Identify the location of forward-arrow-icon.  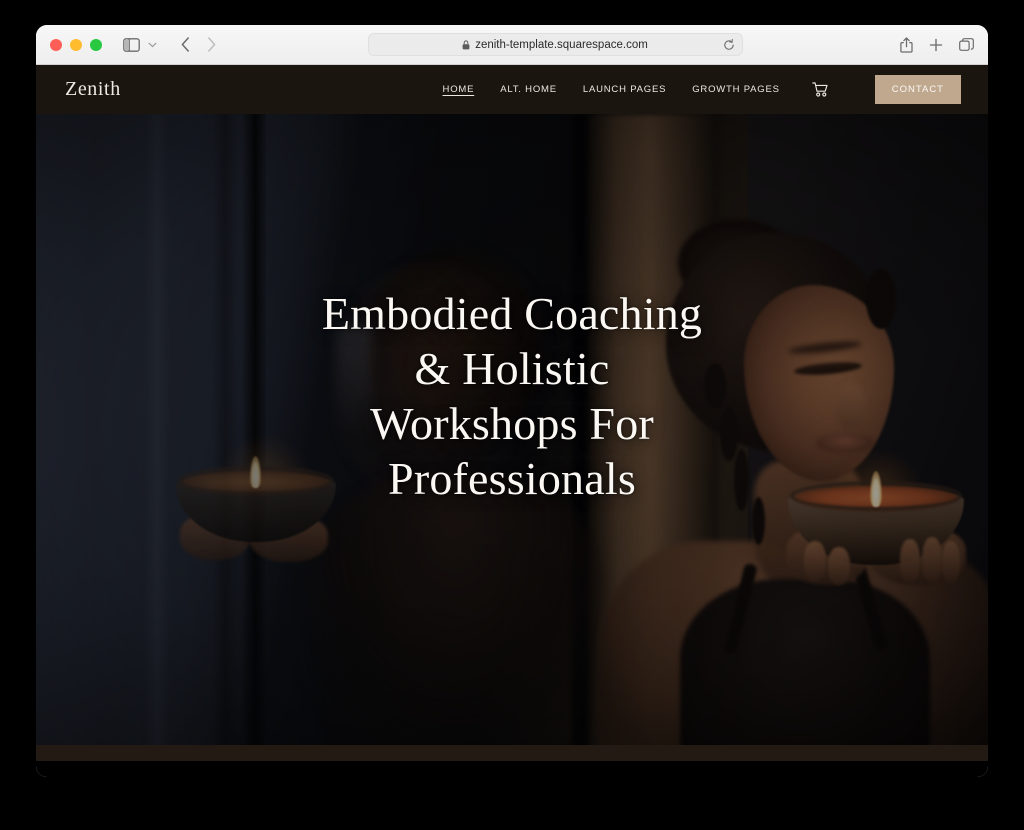
(211, 45).